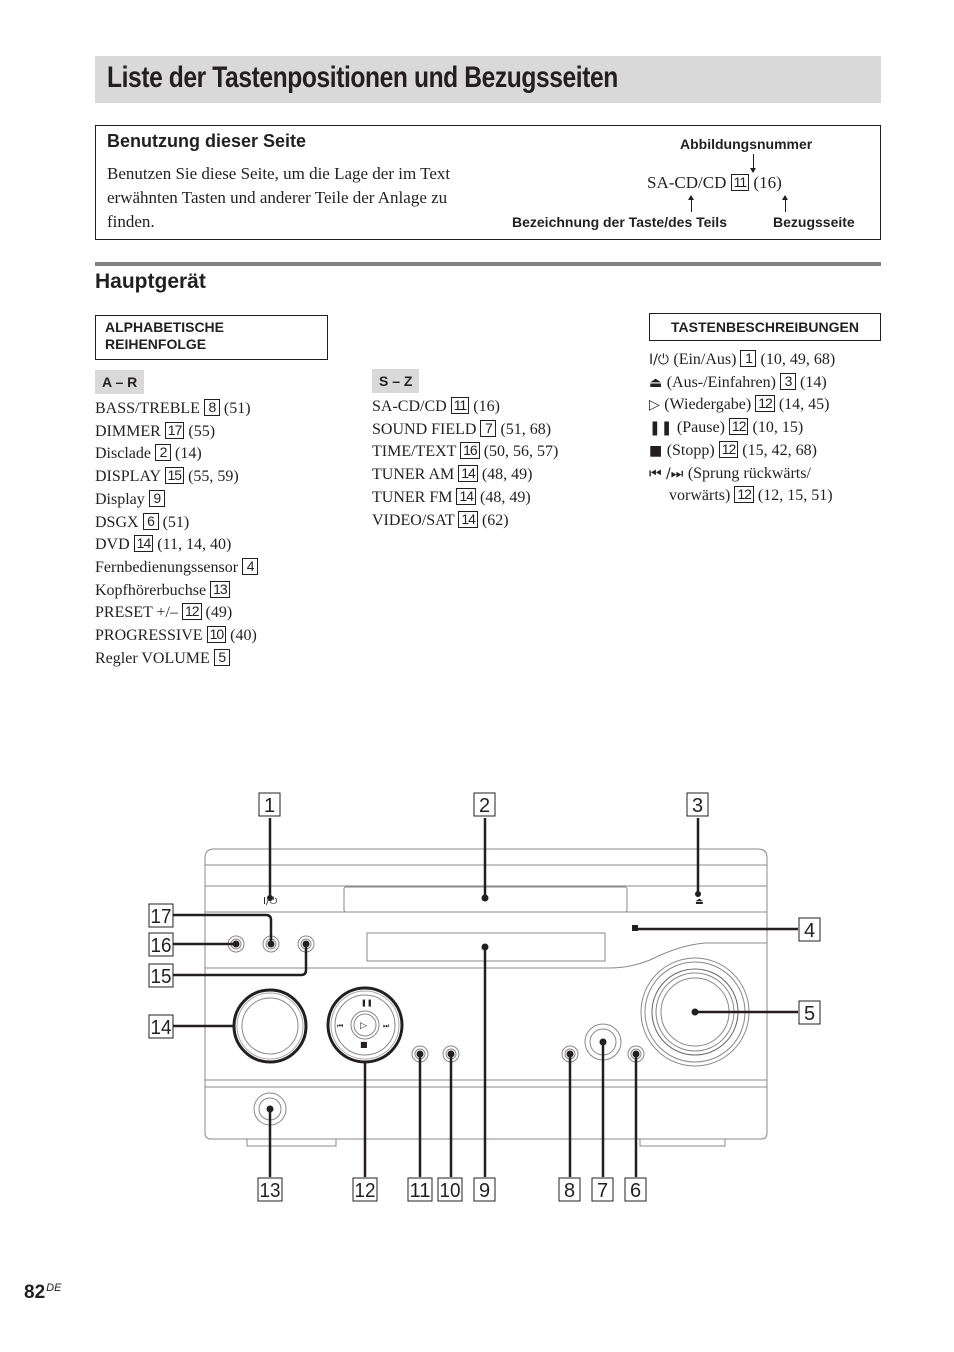  What do you see at coordinates (365, 1191) in the screenshot?
I see `callout-number-12: 12` at bounding box center [365, 1191].